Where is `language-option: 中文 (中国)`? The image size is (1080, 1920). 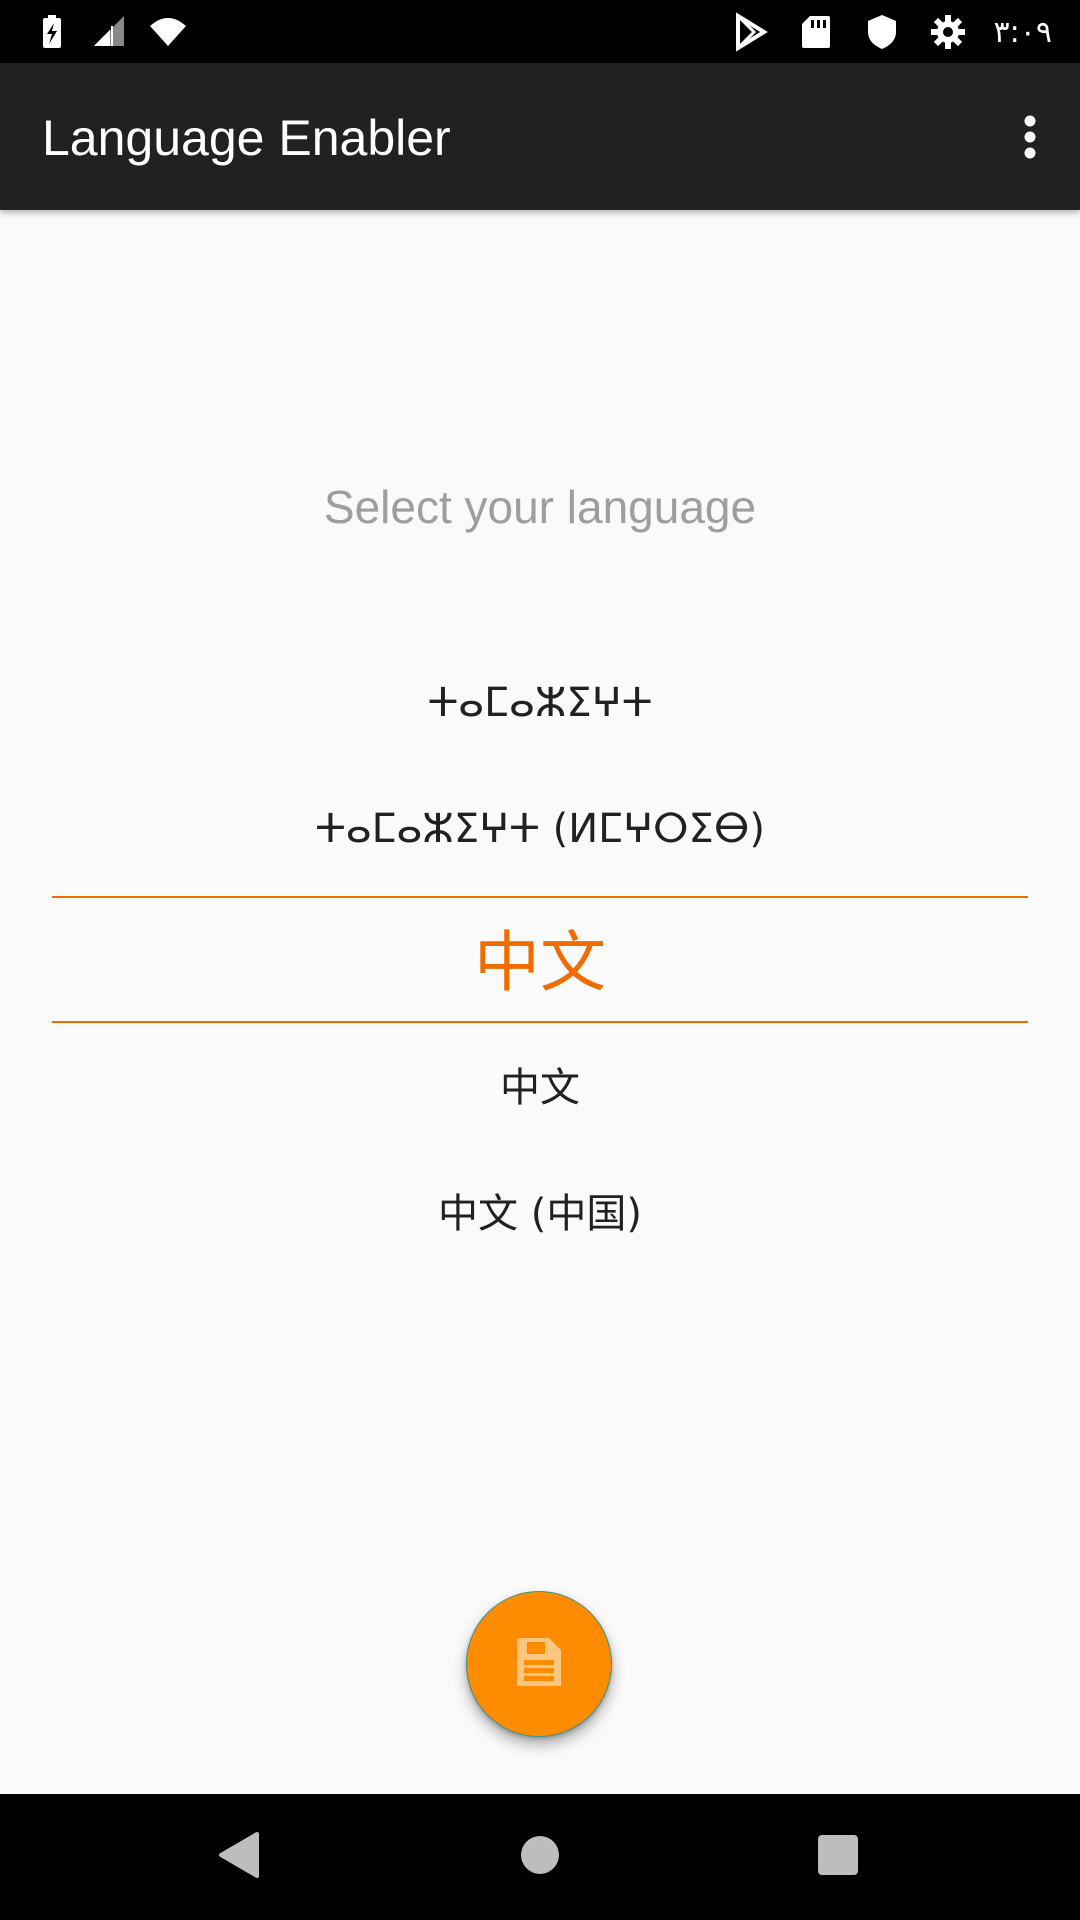
language-option: 中文 (中国) is located at coordinates (540, 1210).